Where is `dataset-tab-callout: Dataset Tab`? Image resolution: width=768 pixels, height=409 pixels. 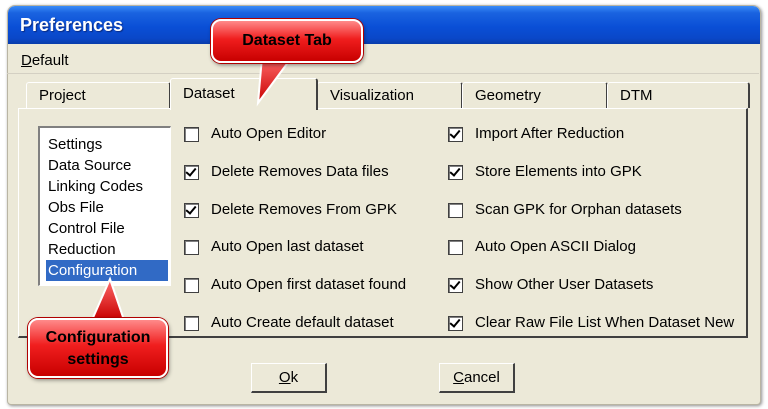 dataset-tab-callout: Dataset Tab is located at coordinates (287, 41).